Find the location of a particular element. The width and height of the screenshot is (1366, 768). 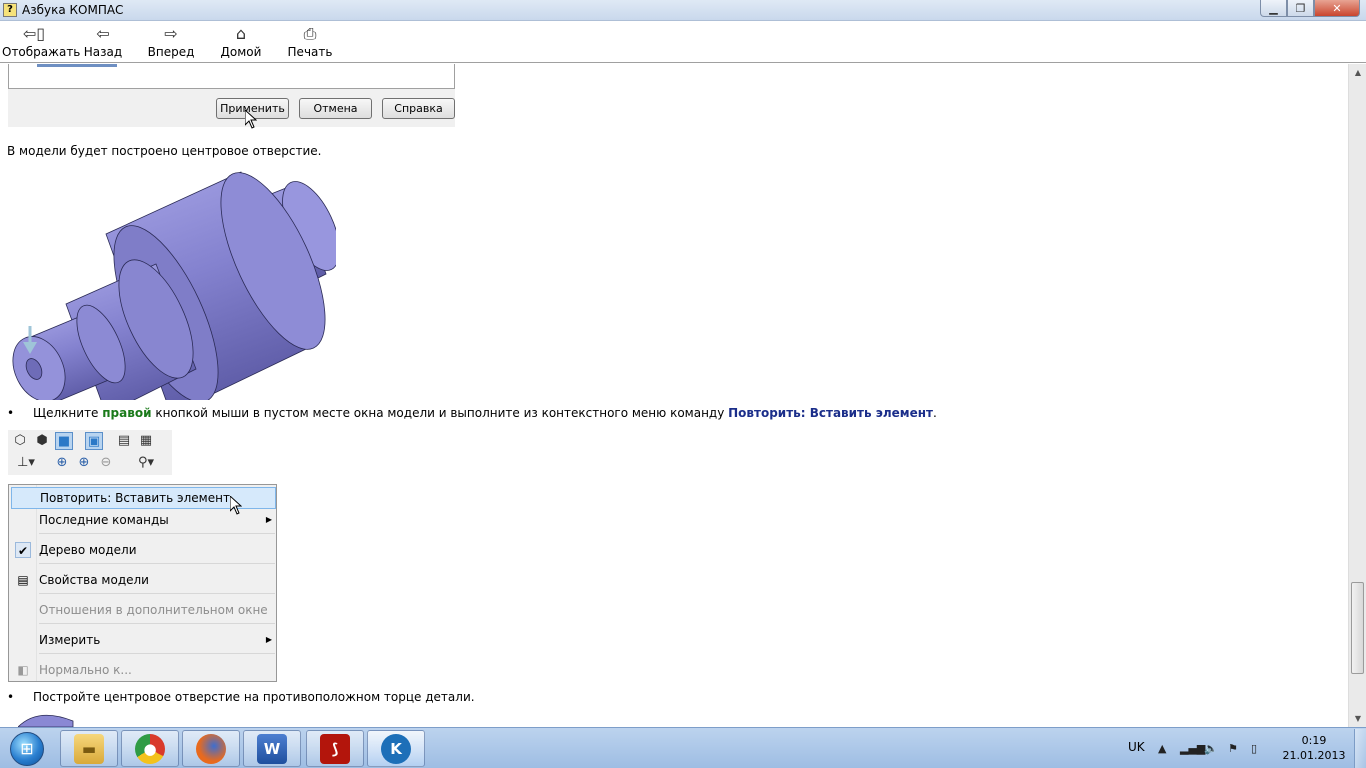

dialog-list-field is located at coordinates (231, 76).